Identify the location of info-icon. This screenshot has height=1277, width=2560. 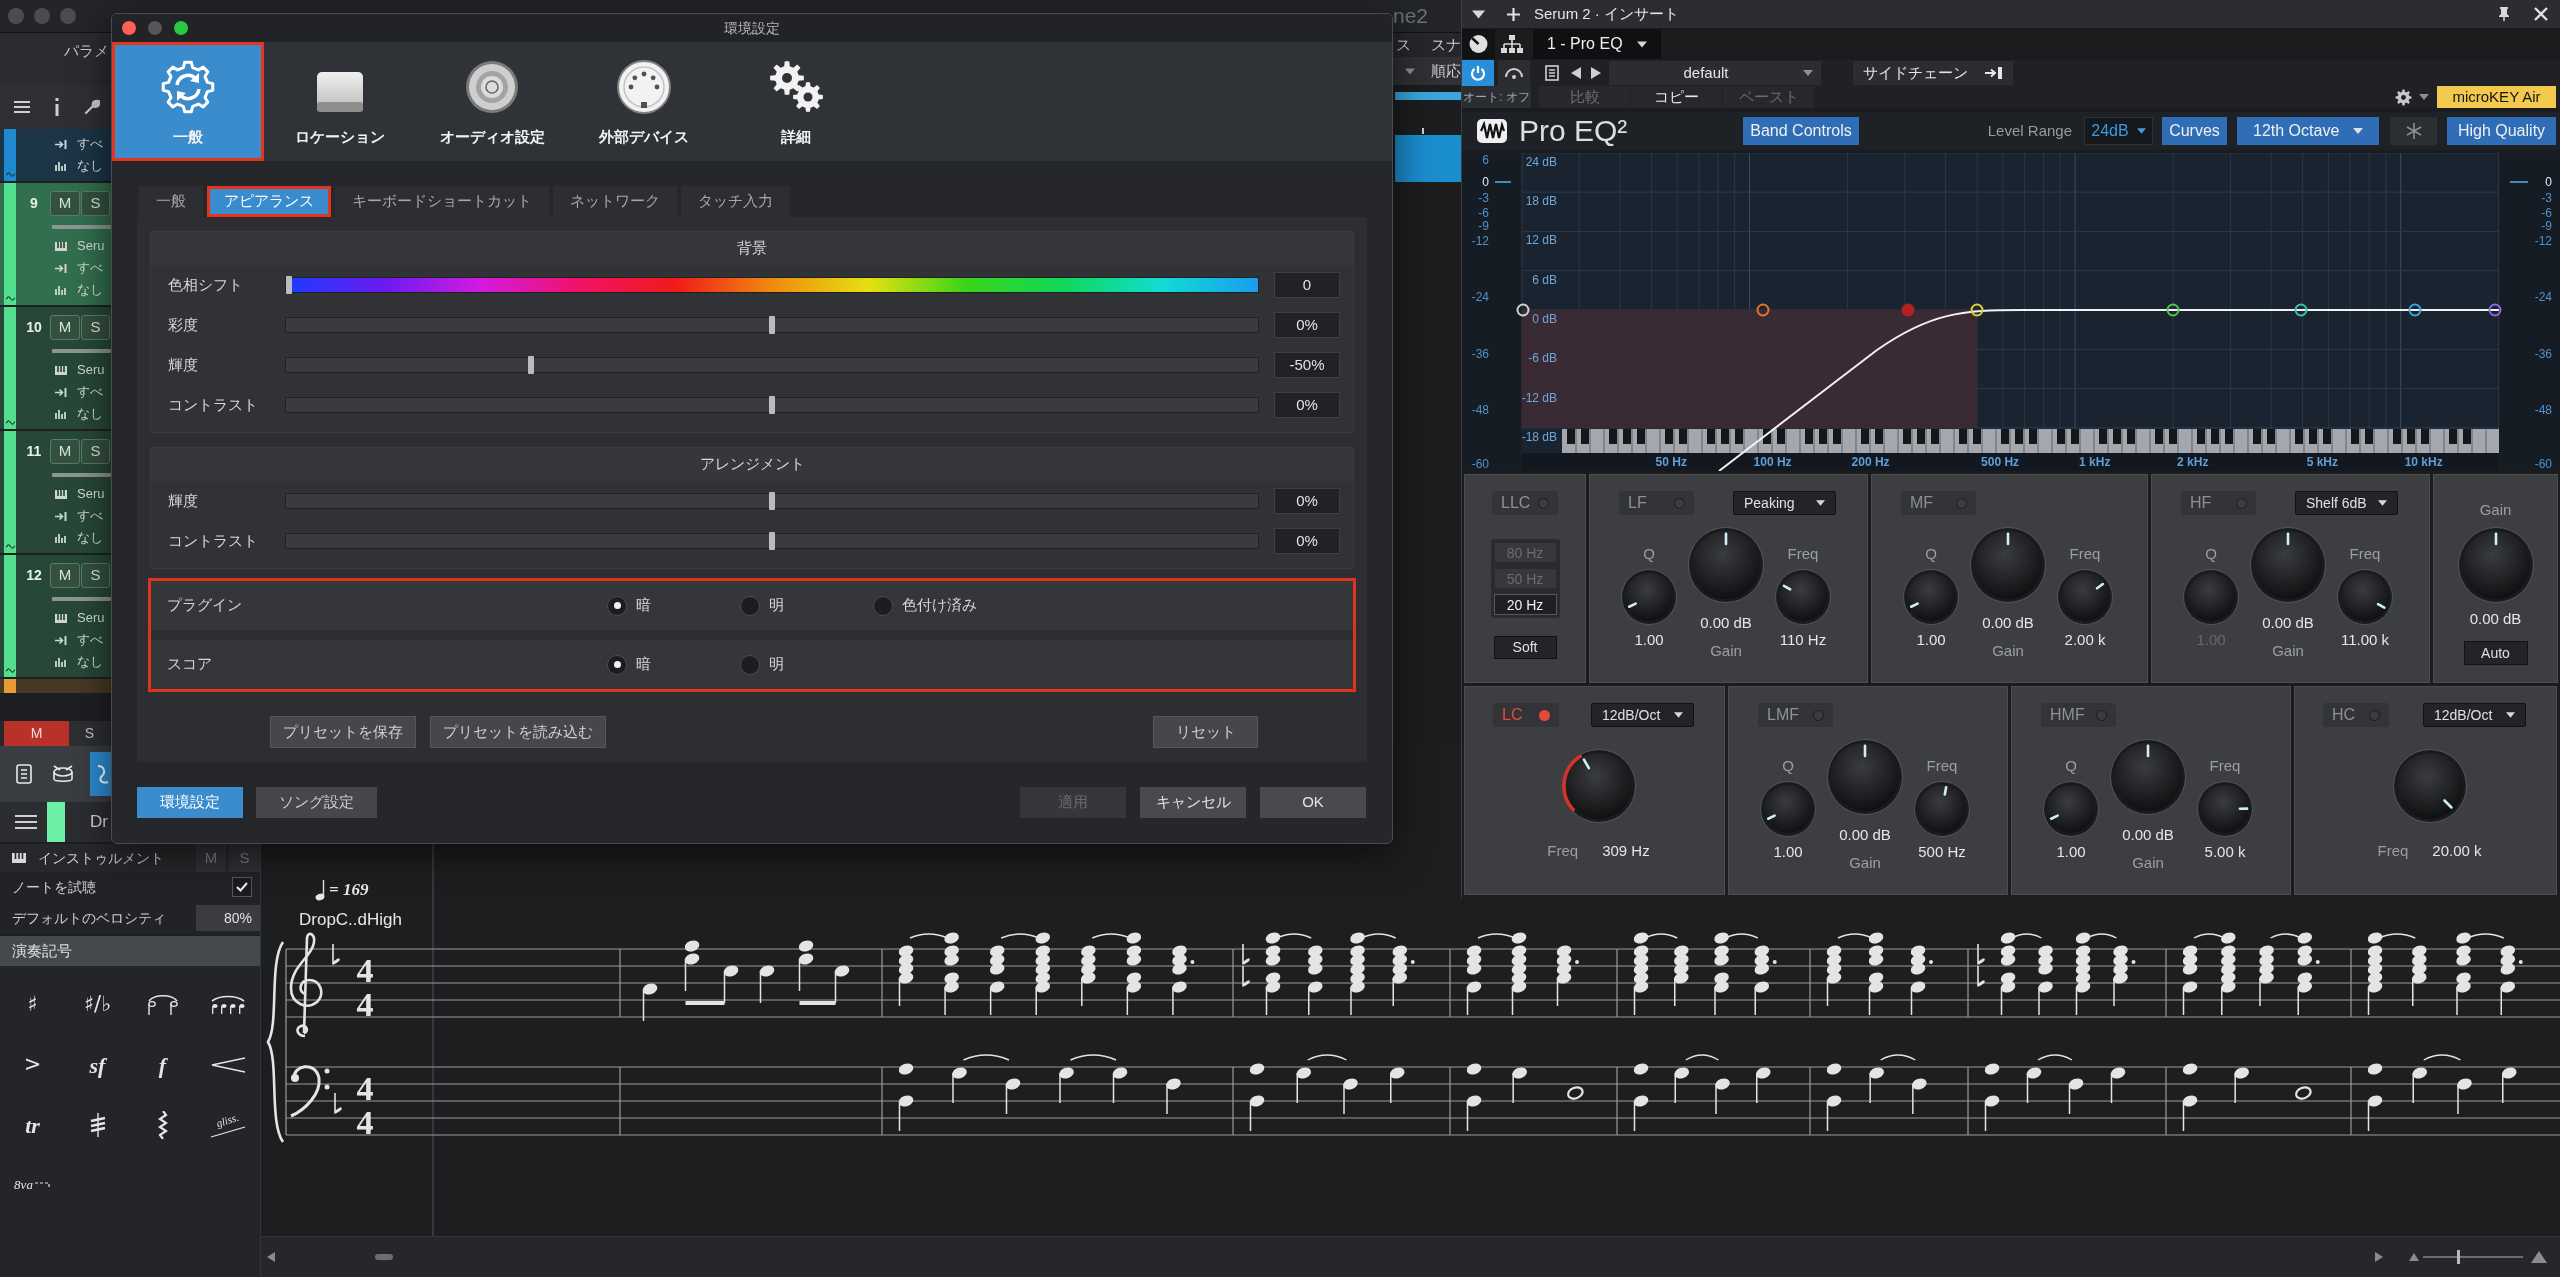
(57, 107).